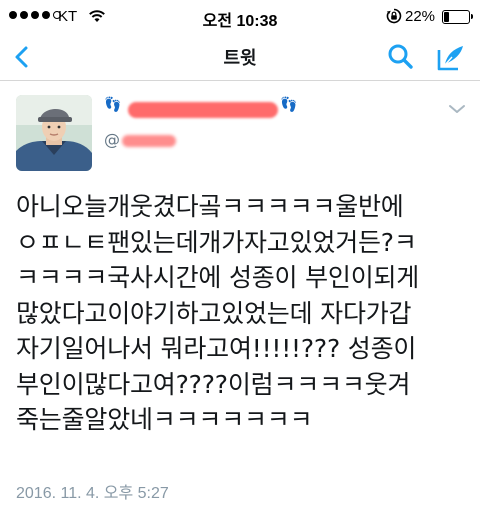 Image resolution: width=480 pixels, height=506 pixels. Describe the element at coordinates (240, 17) in the screenshot. I see `status-bar: KT 오전 10:38 22%` at that location.